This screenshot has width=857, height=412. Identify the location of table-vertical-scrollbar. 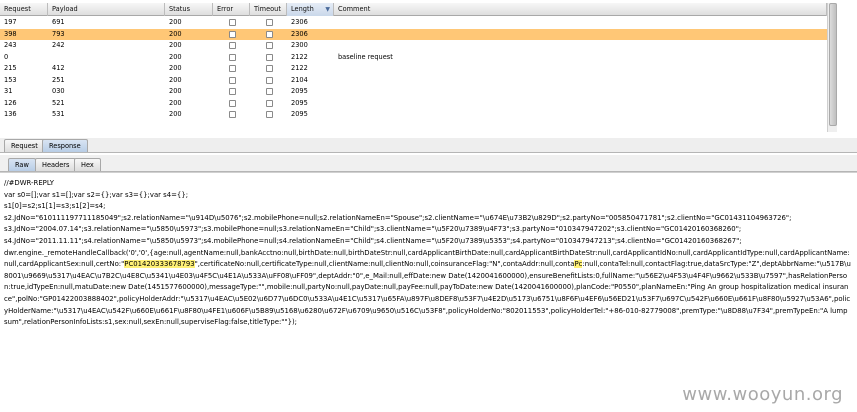
(832, 67).